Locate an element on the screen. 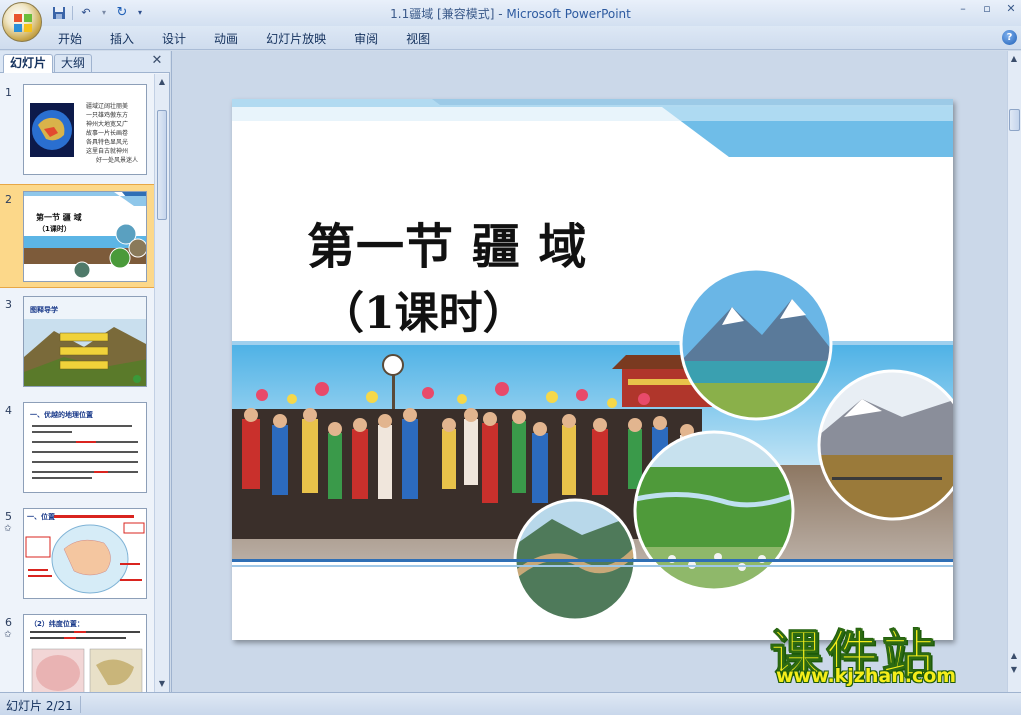 The image size is (1021, 715). window-title: 1.1疆域 [兼容模式] - Microsoft PowerPoint is located at coordinates (510, 13).